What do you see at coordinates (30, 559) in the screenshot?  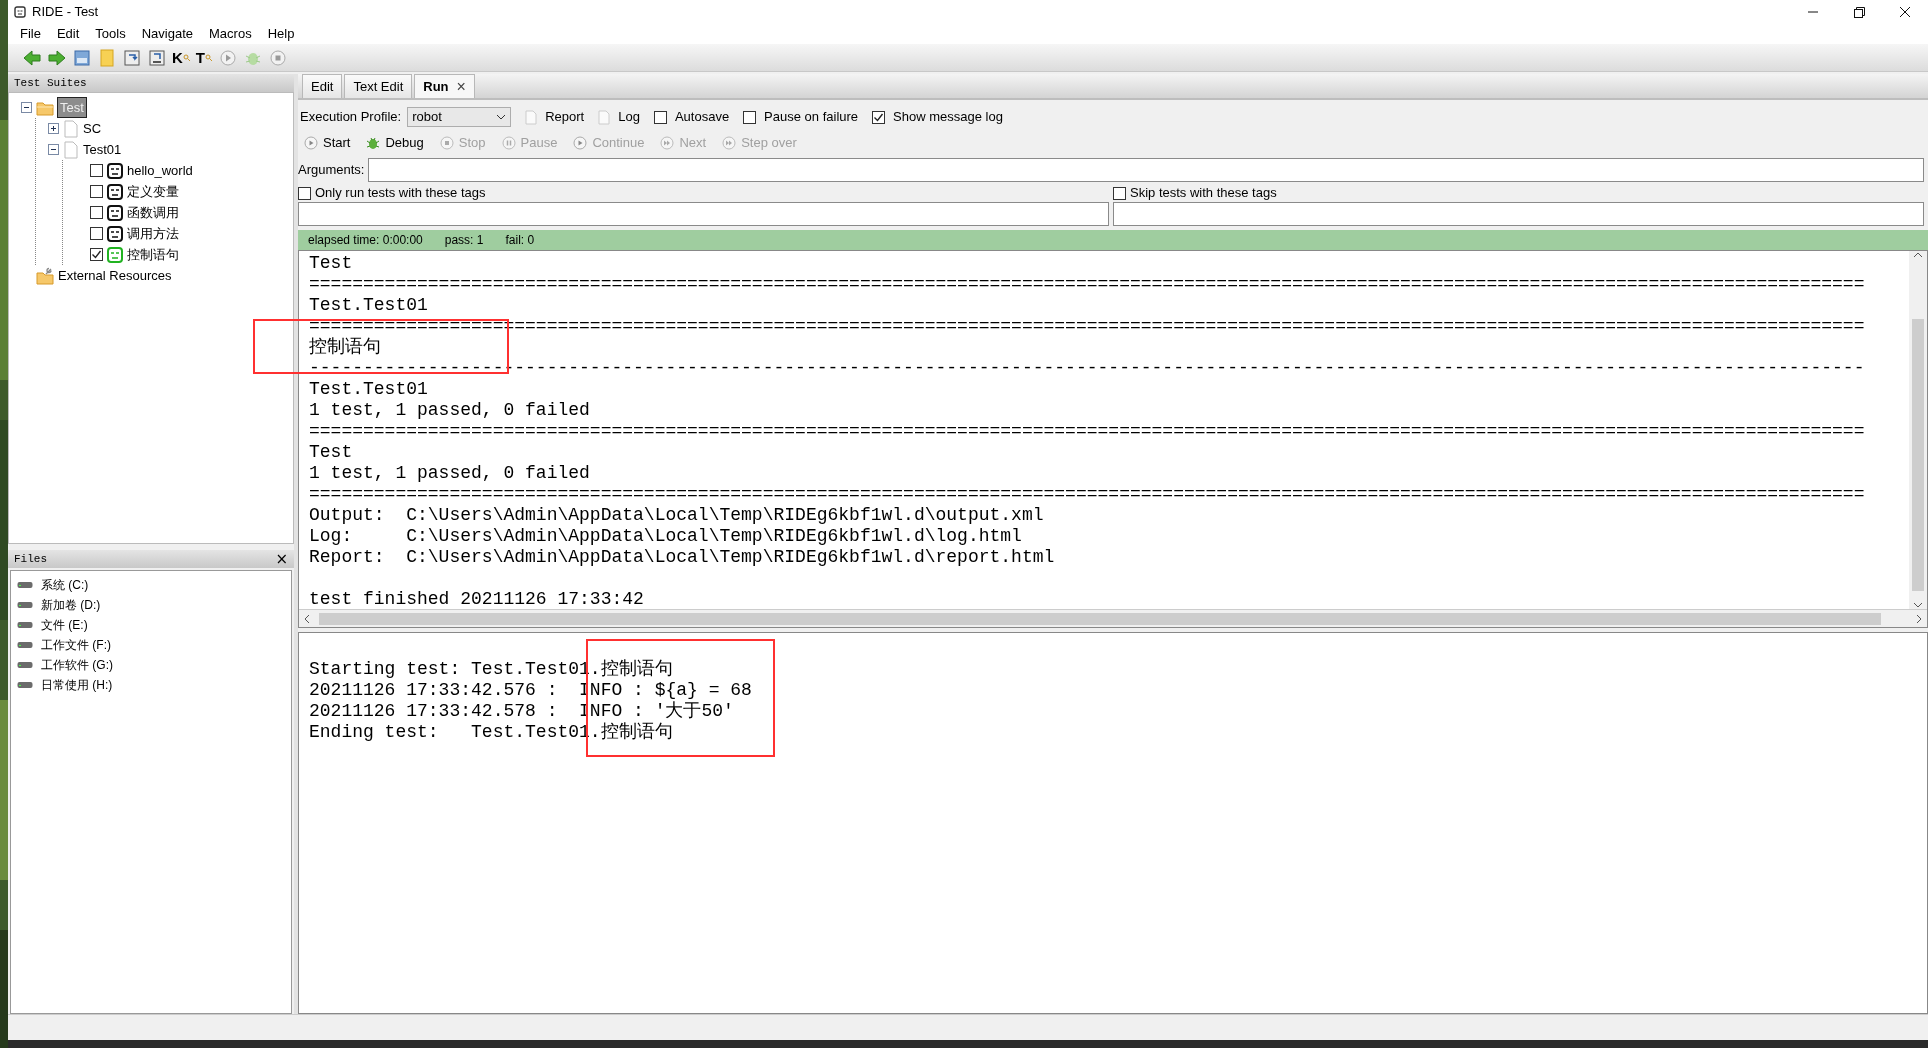 I see `panel-title: Files` at bounding box center [30, 559].